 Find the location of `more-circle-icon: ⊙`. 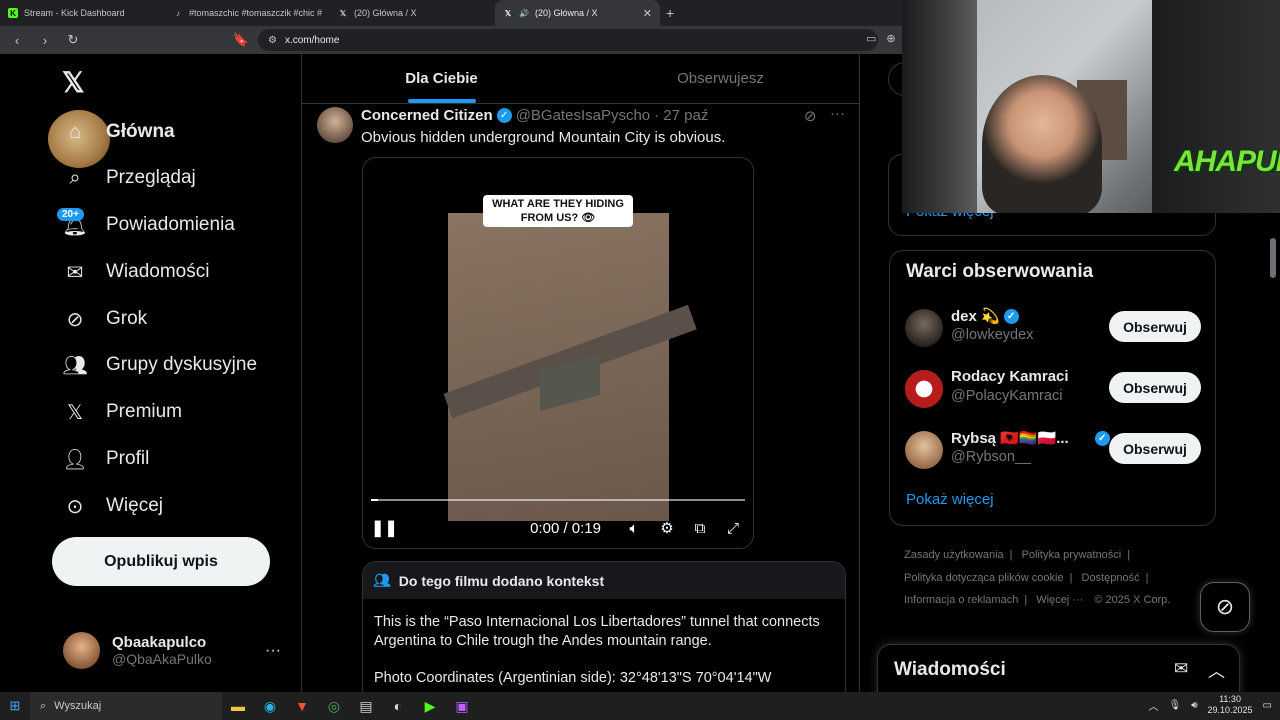

more-circle-icon: ⊙ is located at coordinates (75, 506).